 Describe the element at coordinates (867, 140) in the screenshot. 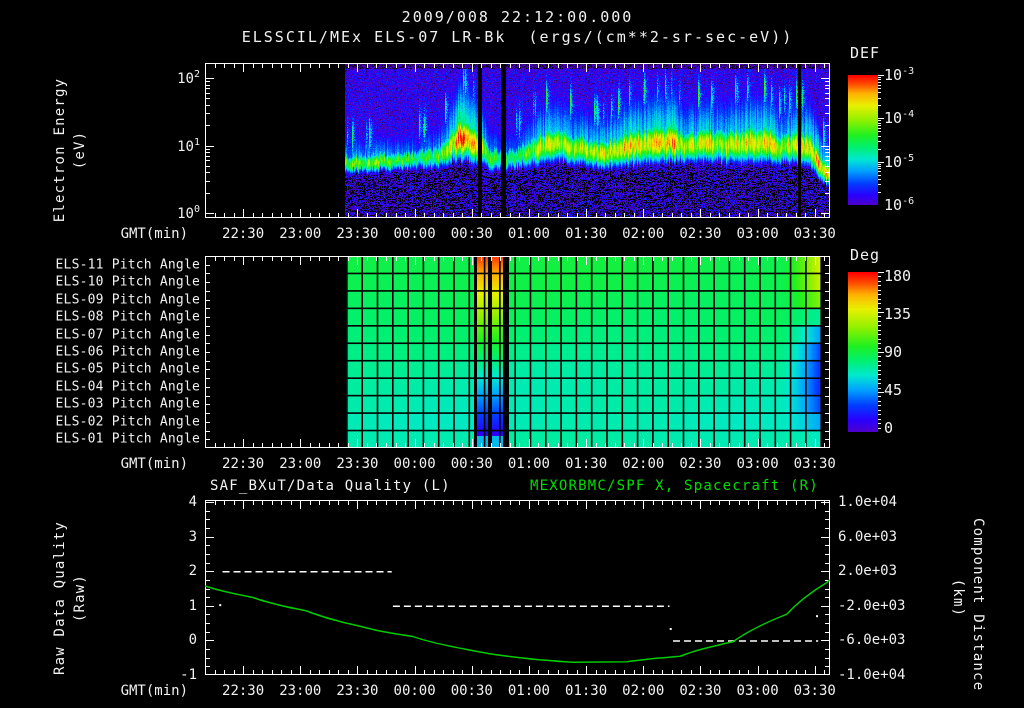

I see `def-colorbar` at that location.